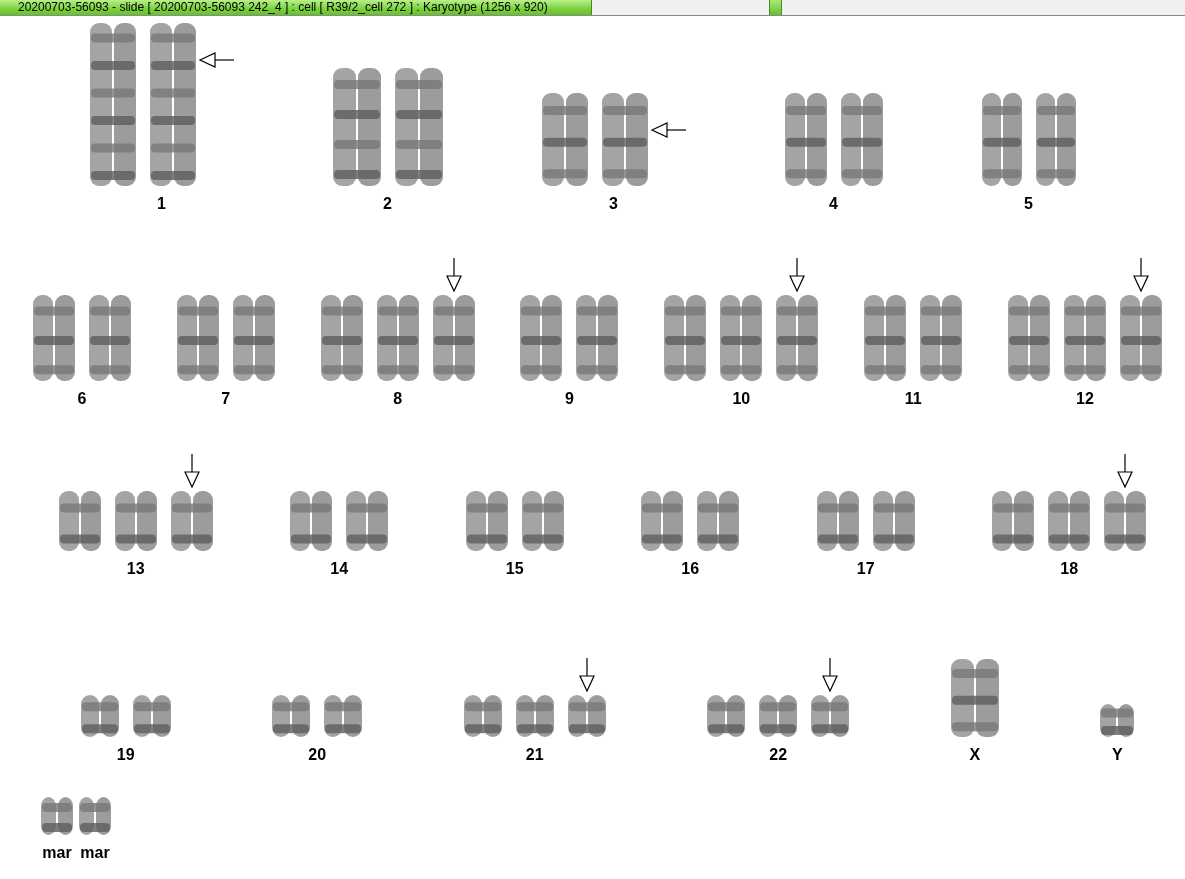 This screenshot has height=879, width=1185. Describe the element at coordinates (1069, 569) in the screenshot. I see `chromosome-label: 18` at that location.